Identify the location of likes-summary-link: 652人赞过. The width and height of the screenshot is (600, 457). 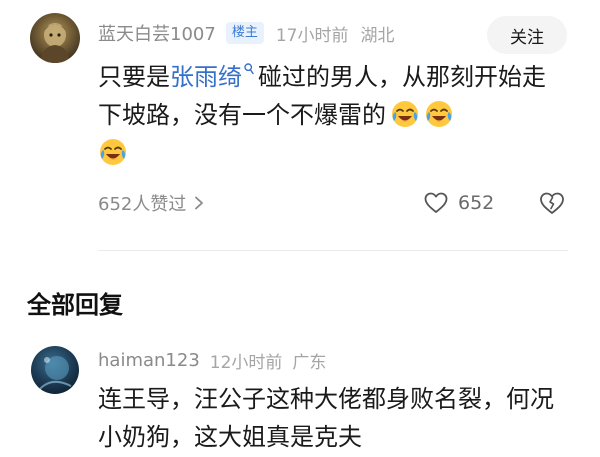
(151, 203).